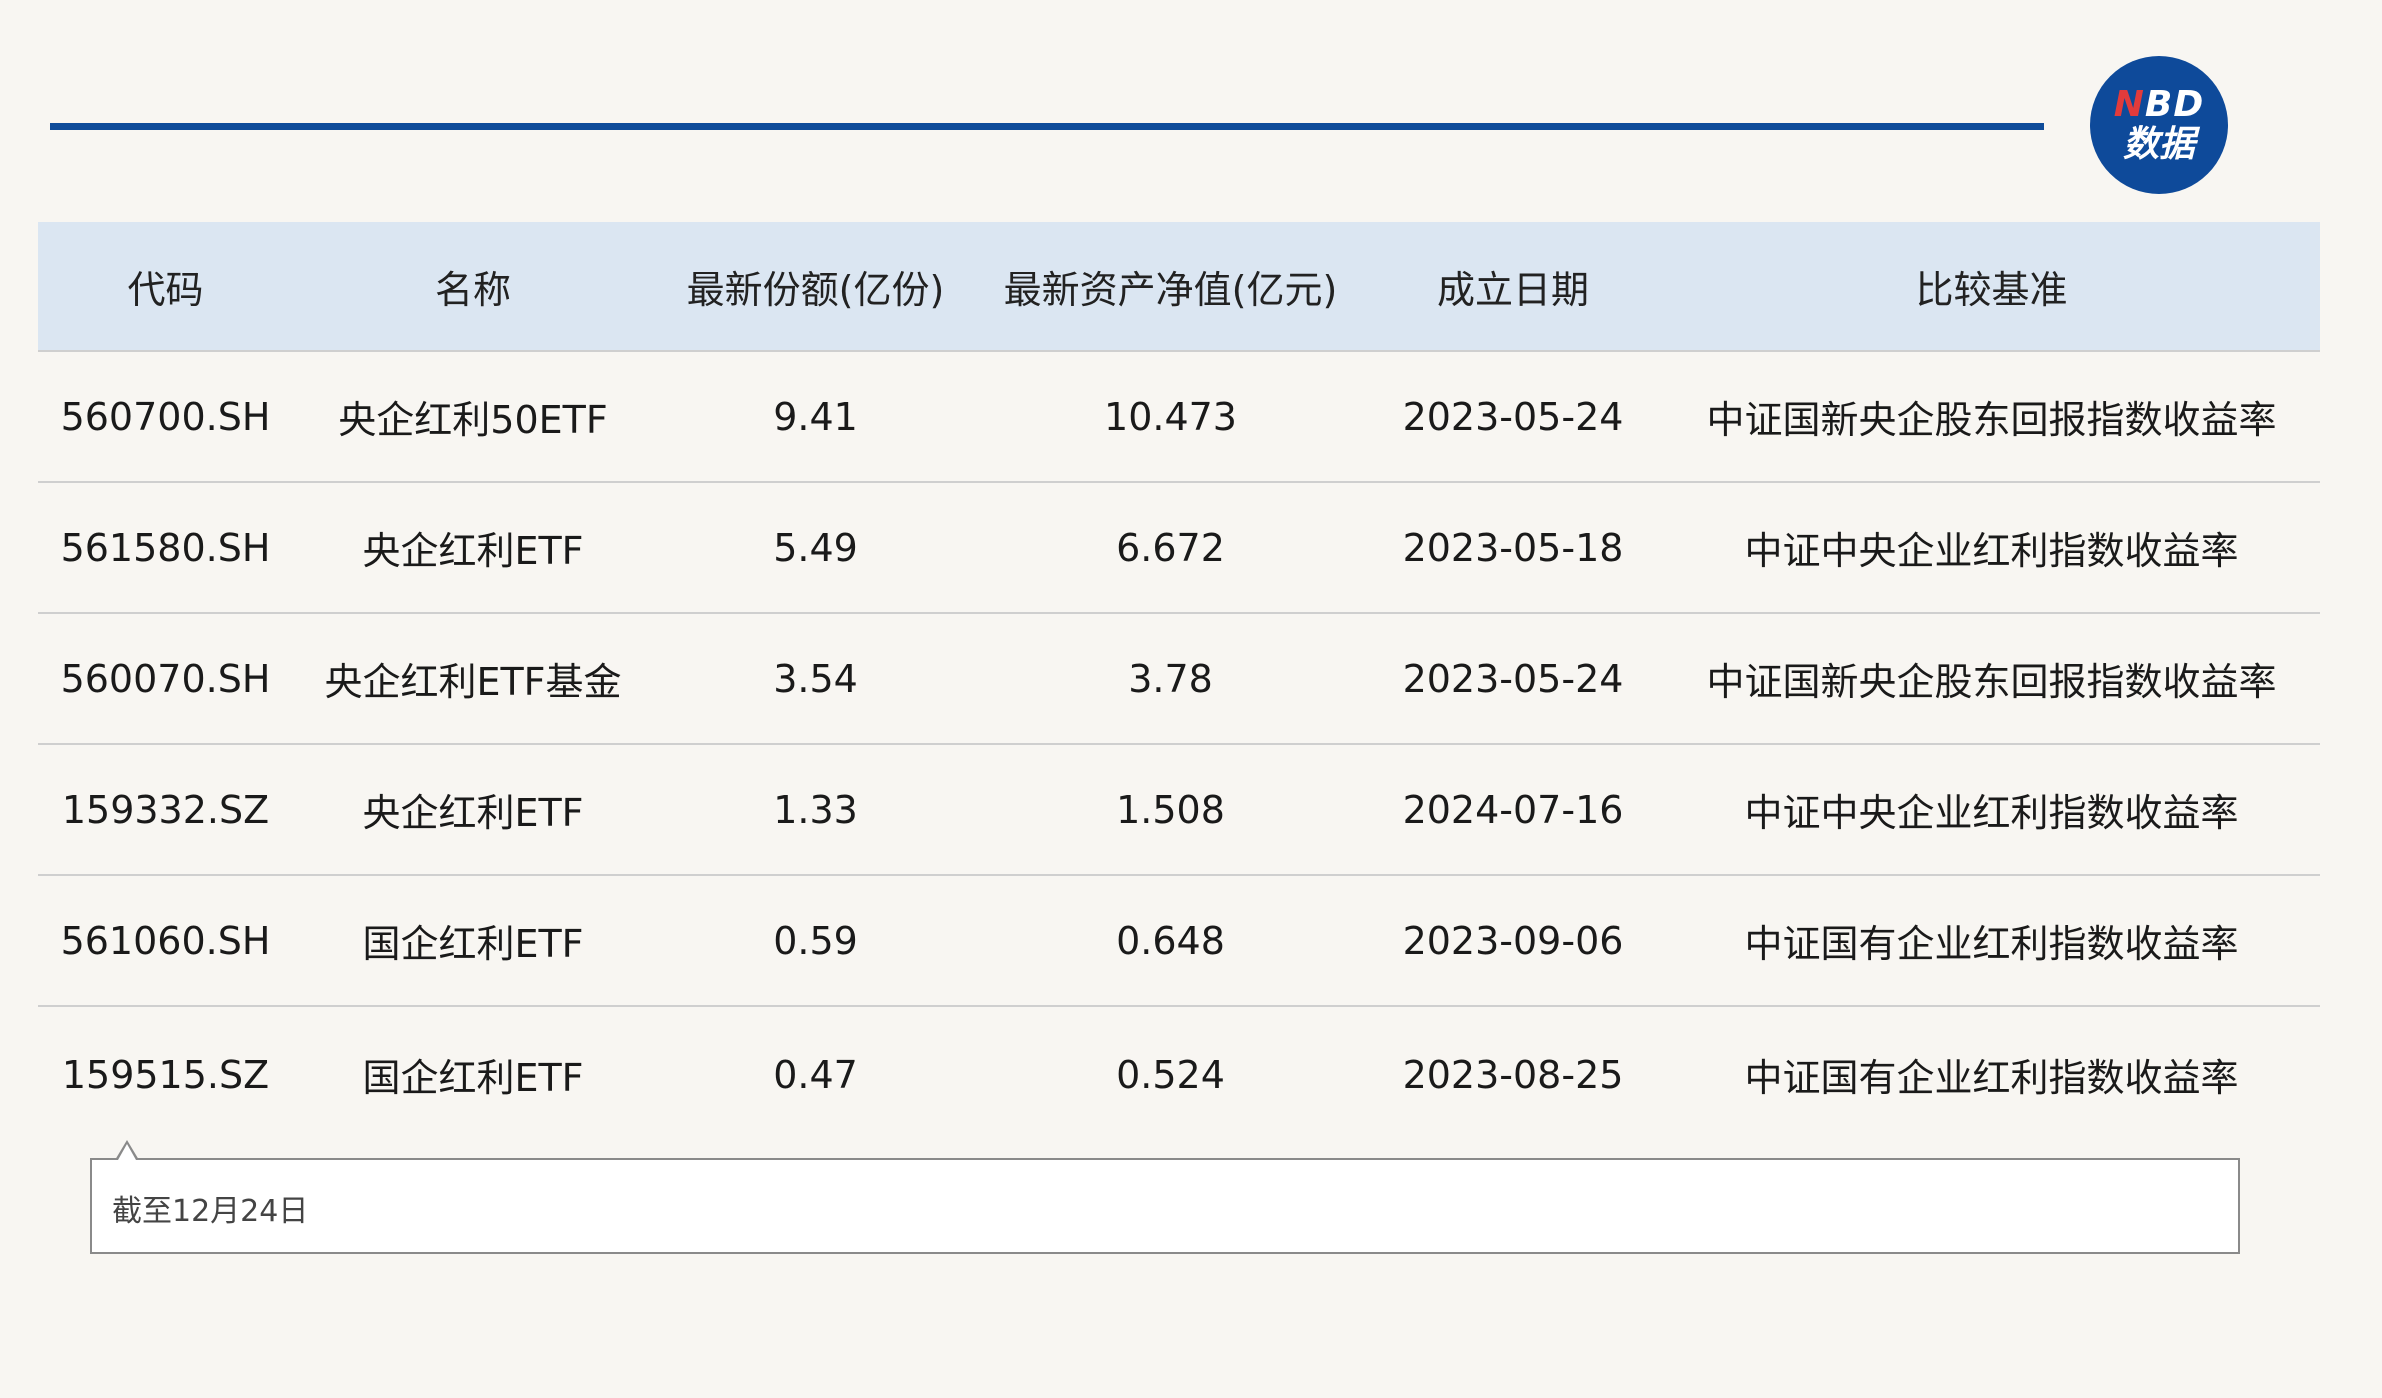 The height and width of the screenshot is (1398, 2382). What do you see at coordinates (815, 678) in the screenshot?
I see `cell-shares: 3.54` at bounding box center [815, 678].